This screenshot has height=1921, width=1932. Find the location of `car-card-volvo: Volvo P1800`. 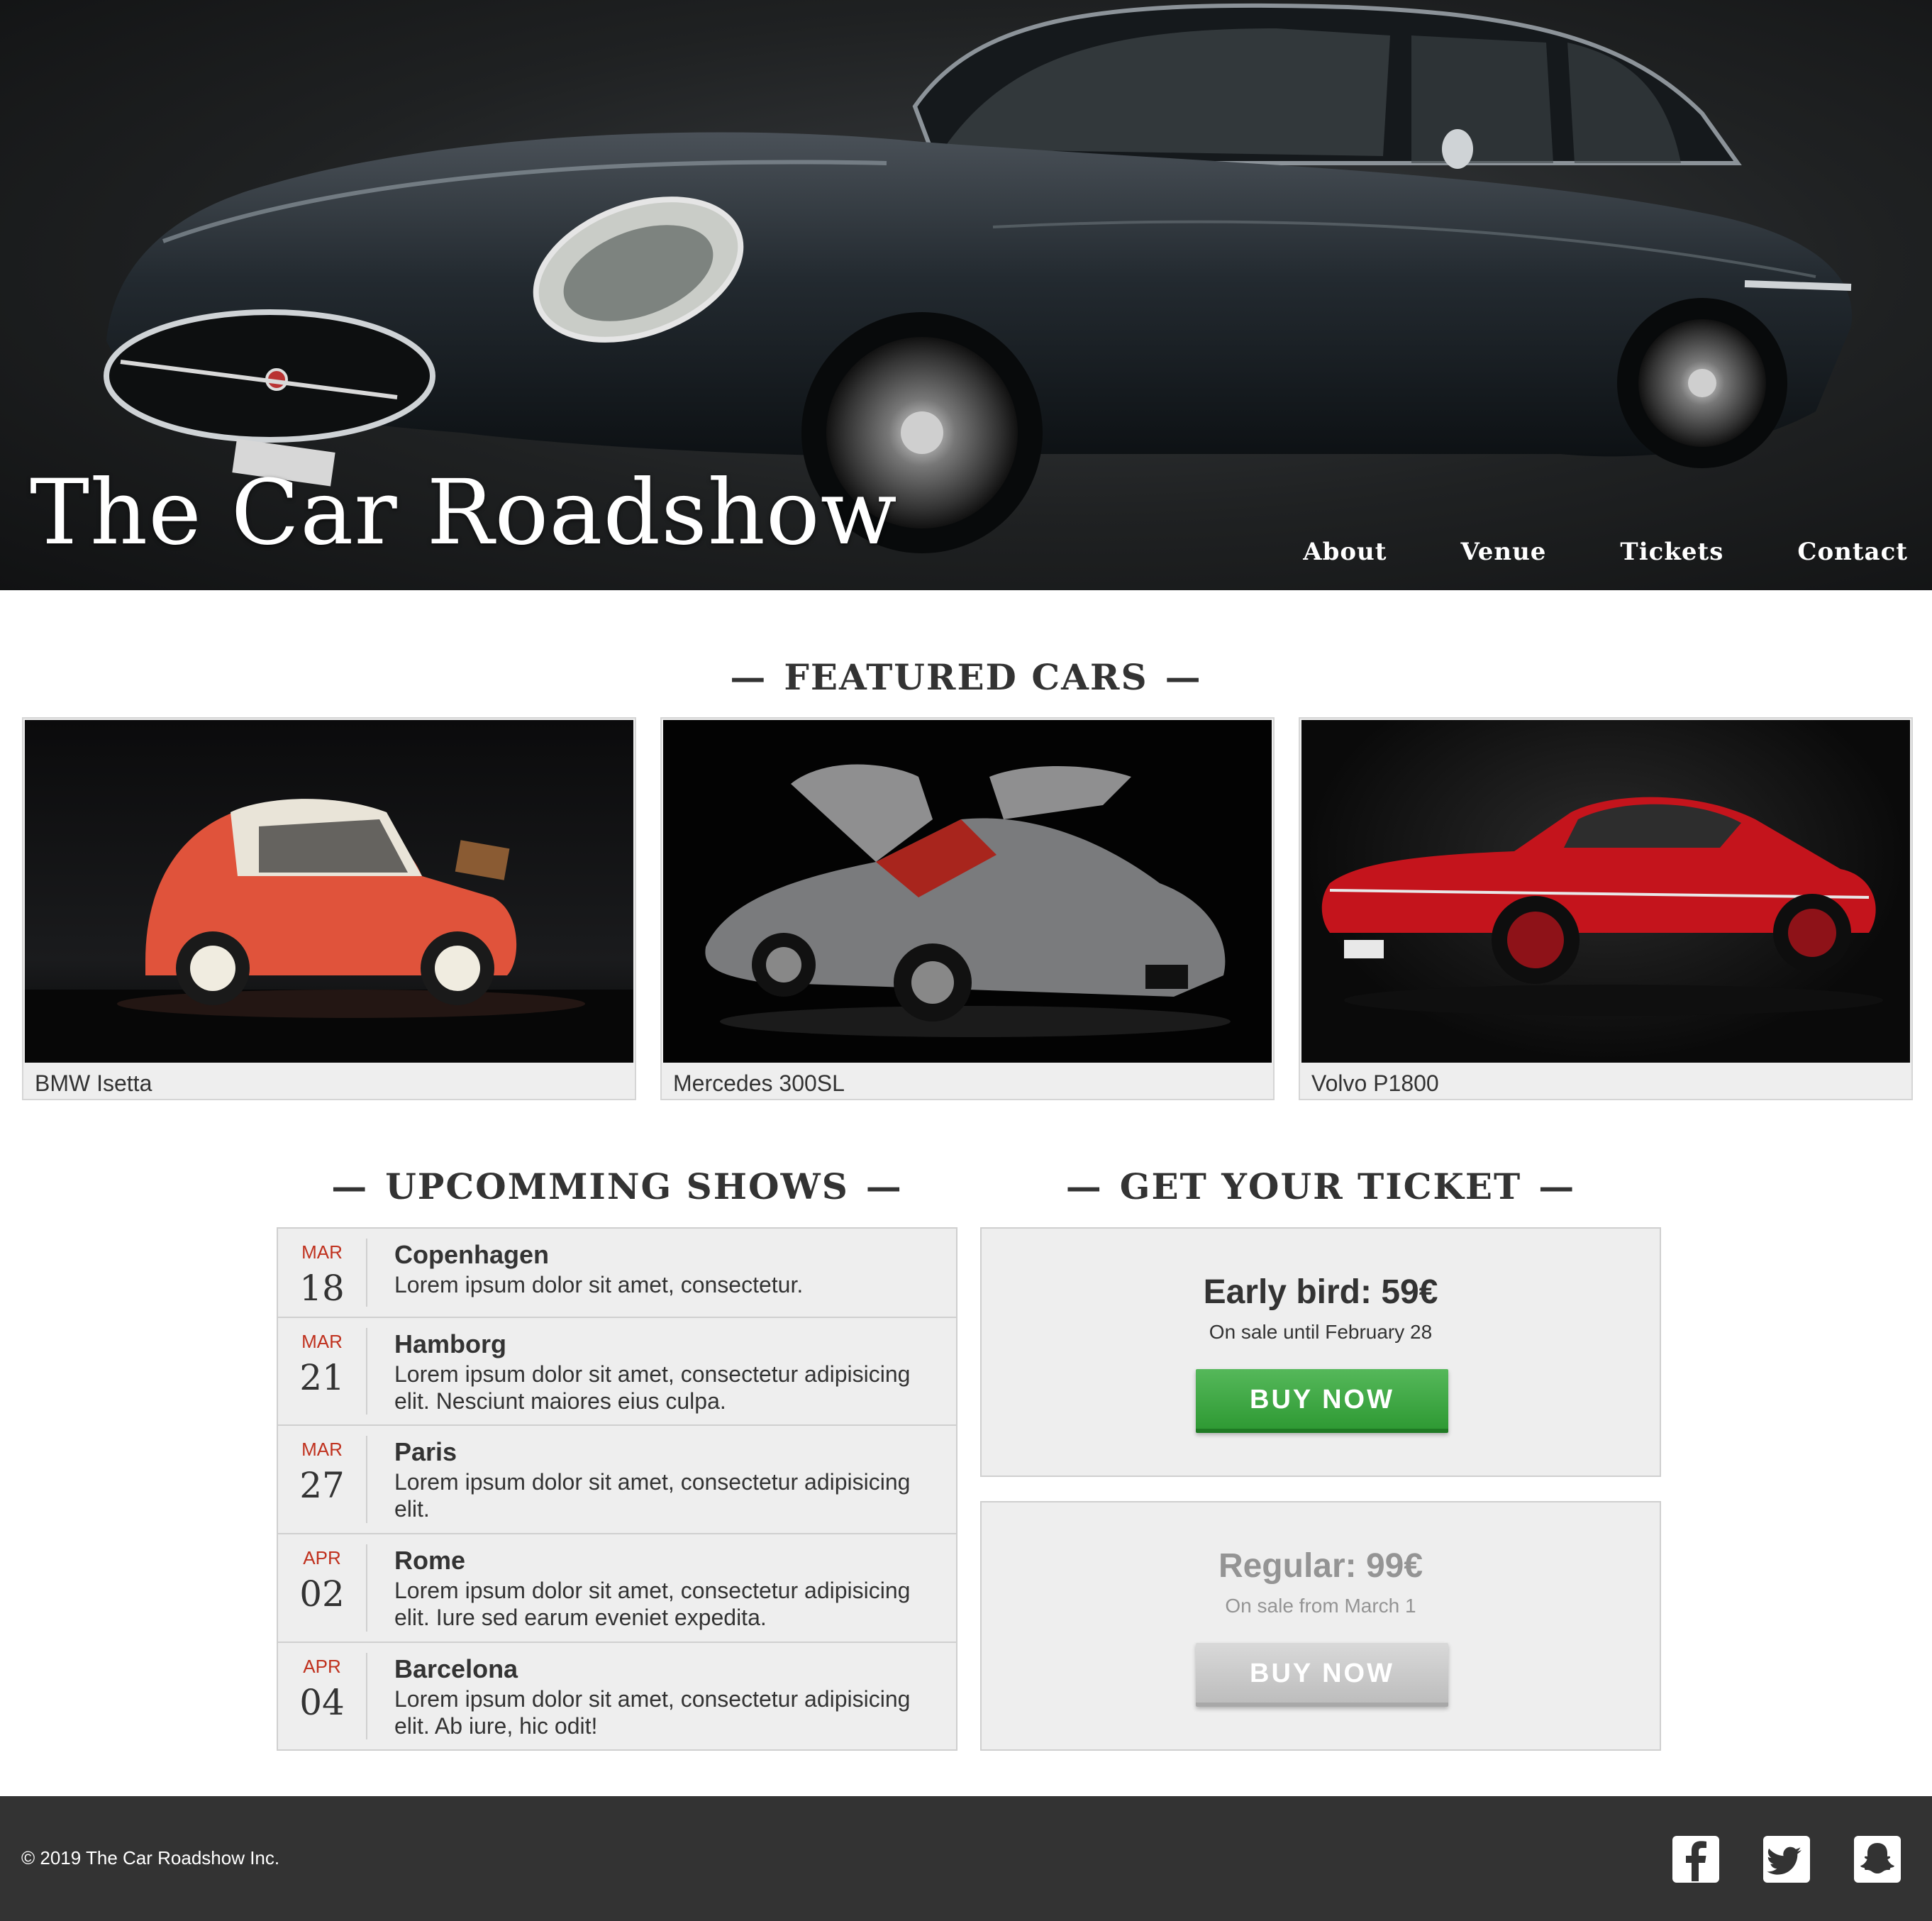

car-card-volvo: Volvo P1800 is located at coordinates (1606, 909).